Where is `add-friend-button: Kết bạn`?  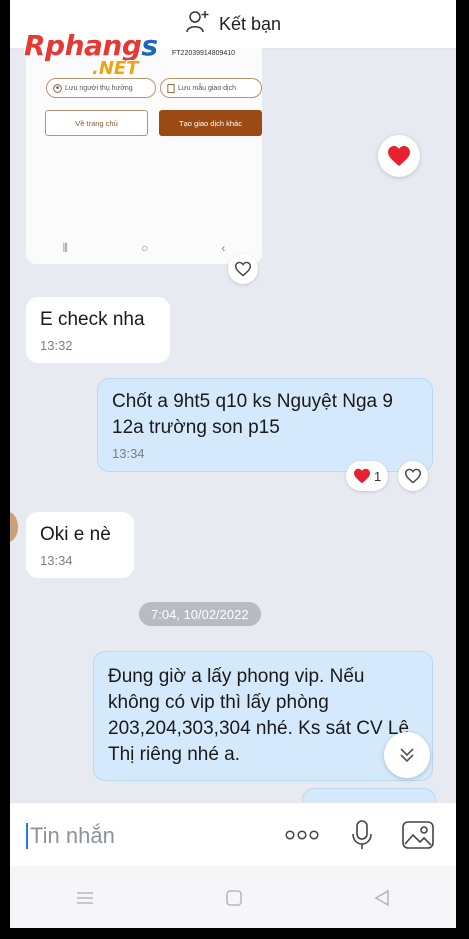 add-friend-button: Kết bạn is located at coordinates (250, 24).